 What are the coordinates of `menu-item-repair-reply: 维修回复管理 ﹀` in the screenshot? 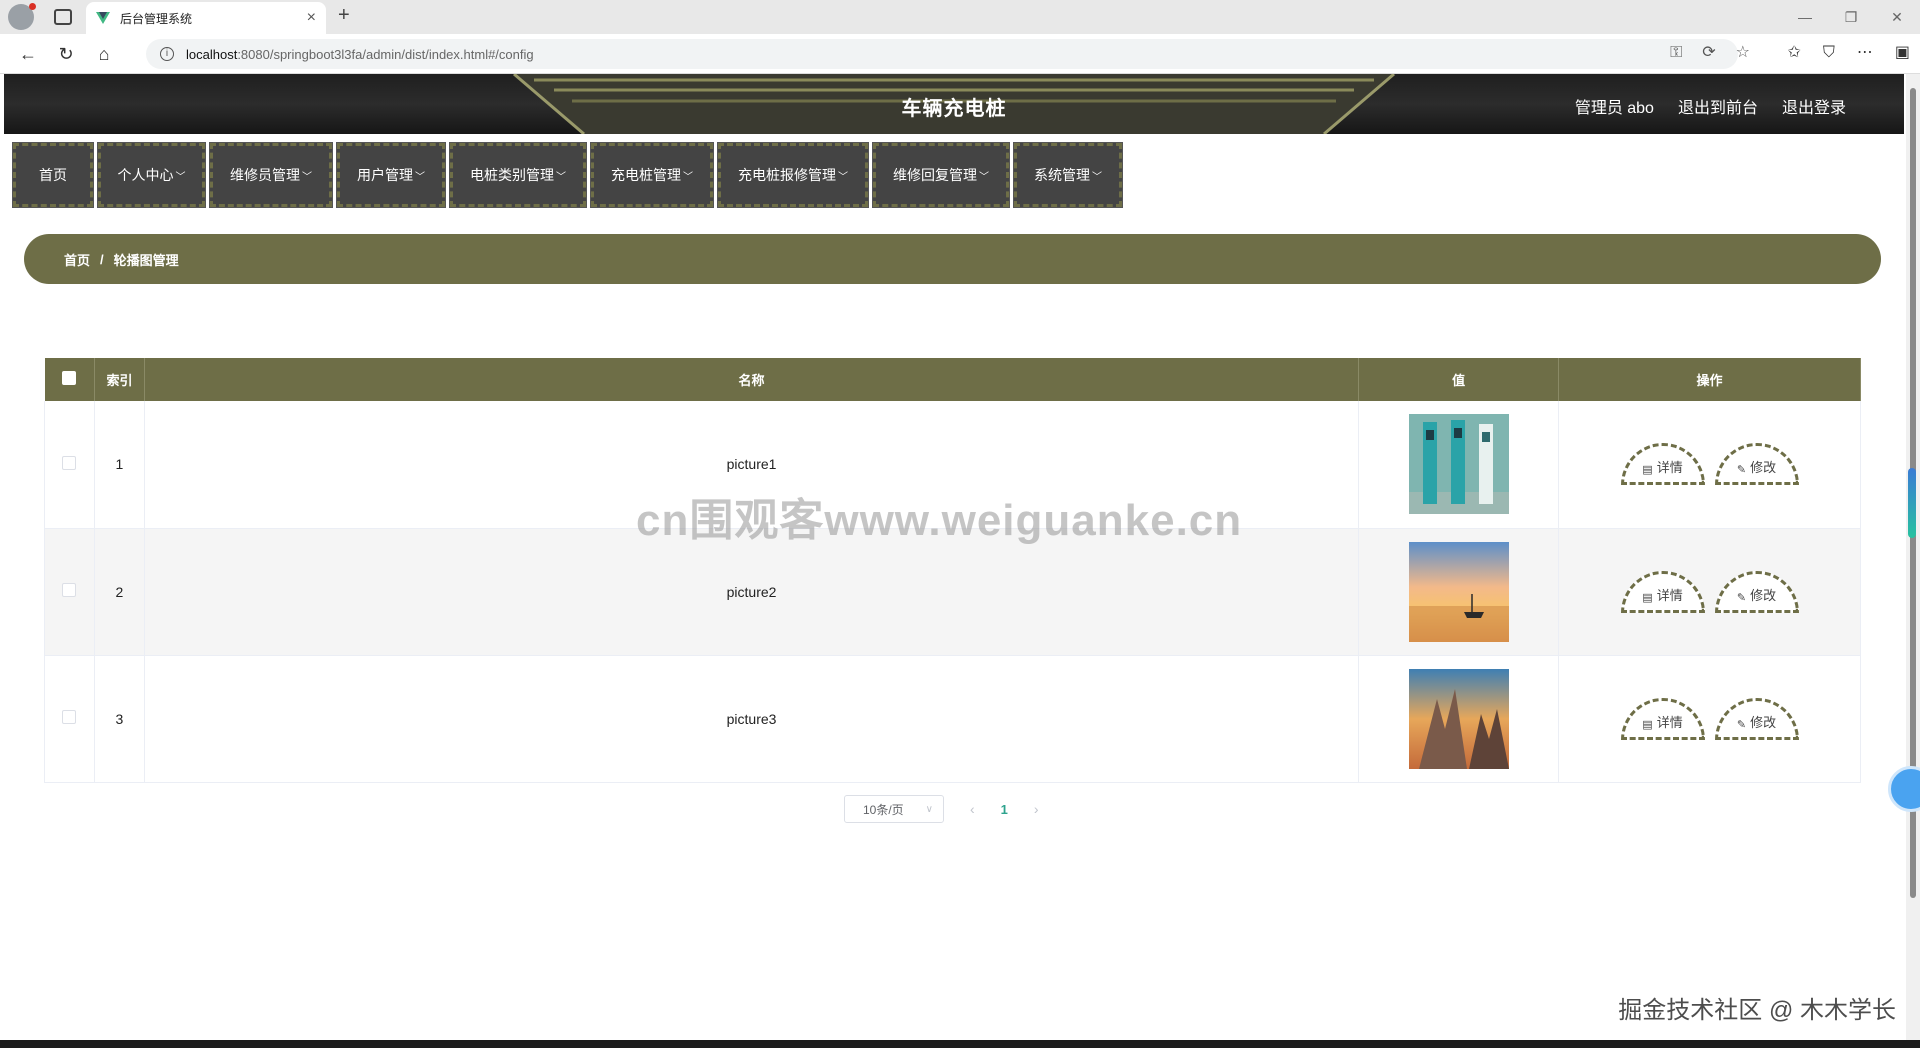 It's located at (941, 175).